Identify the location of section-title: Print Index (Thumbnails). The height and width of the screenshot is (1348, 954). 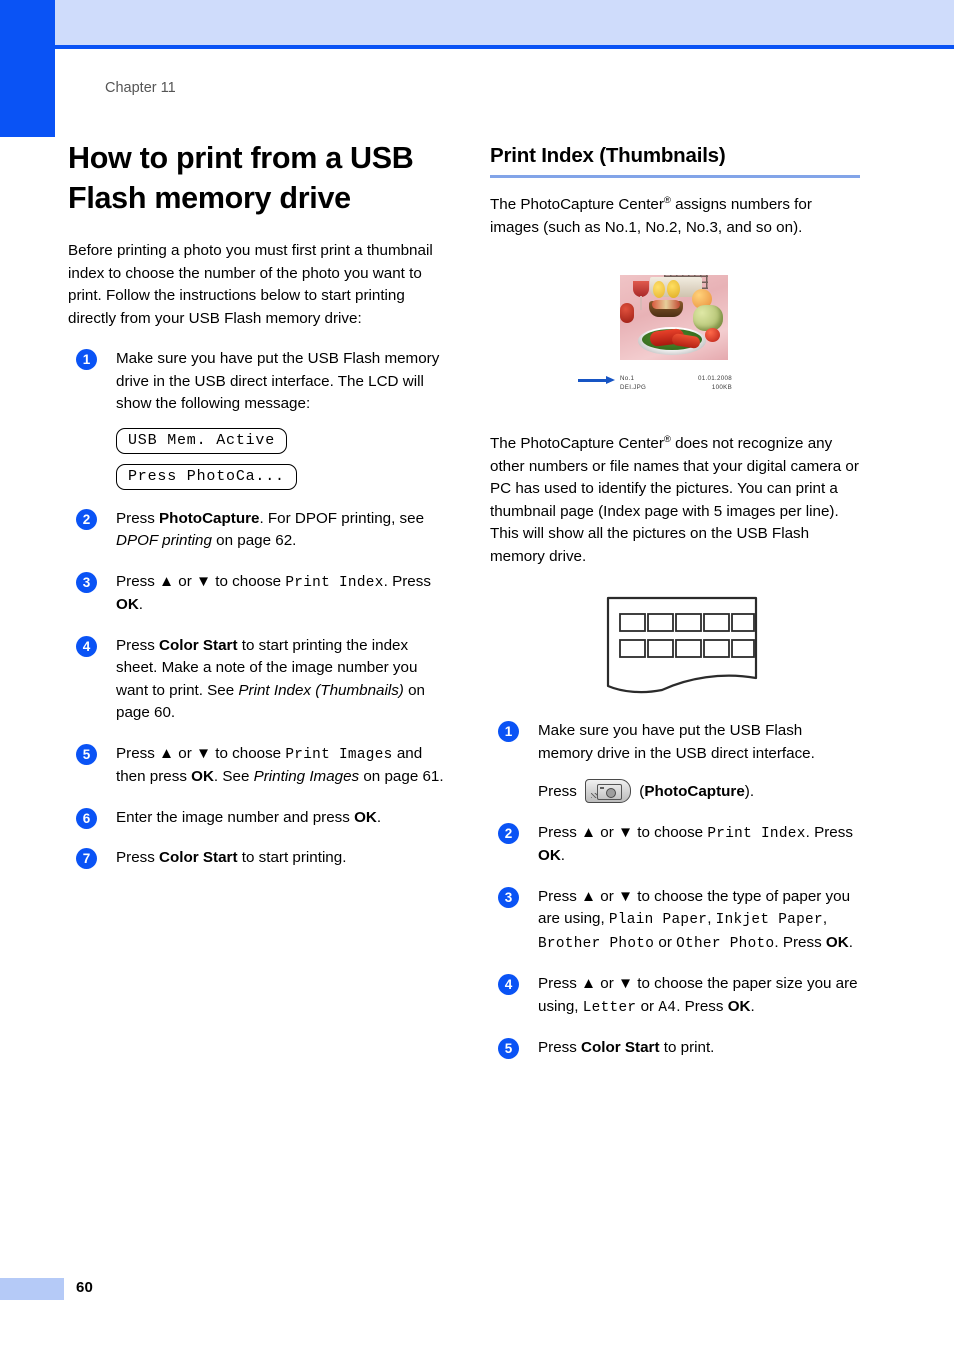
(608, 155).